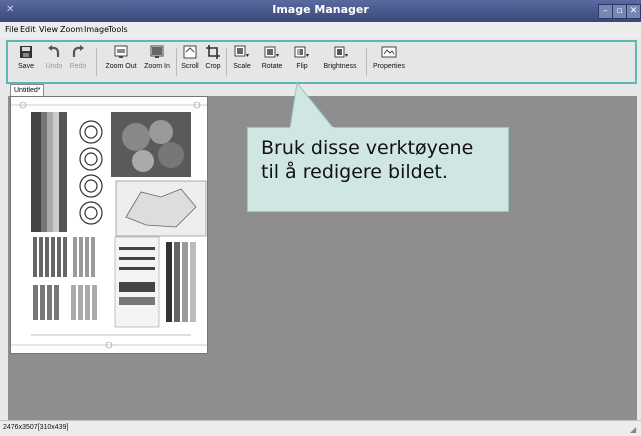 This screenshot has height=436, width=641. What do you see at coordinates (302, 66) in the screenshot?
I see `flip-label: Flip` at bounding box center [302, 66].